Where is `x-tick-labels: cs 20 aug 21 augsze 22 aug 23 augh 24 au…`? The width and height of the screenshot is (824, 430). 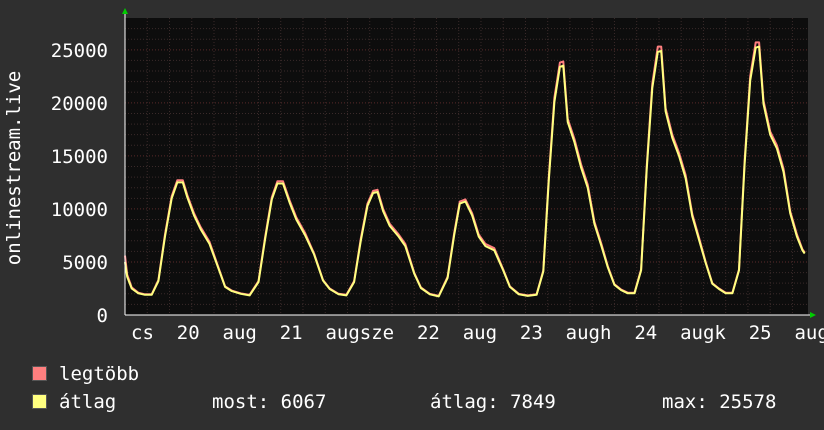
x-tick-labels: cs 20 aug 21 augsze 22 aug 23 augh 24 au… is located at coordinates (477, 333).